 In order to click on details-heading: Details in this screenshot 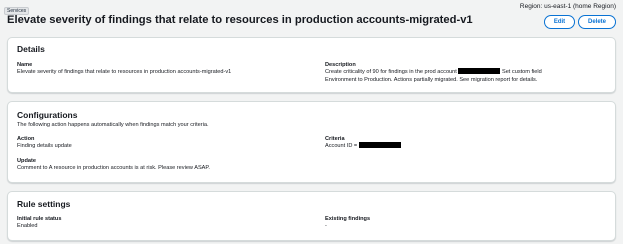, I will do `click(31, 49)`.